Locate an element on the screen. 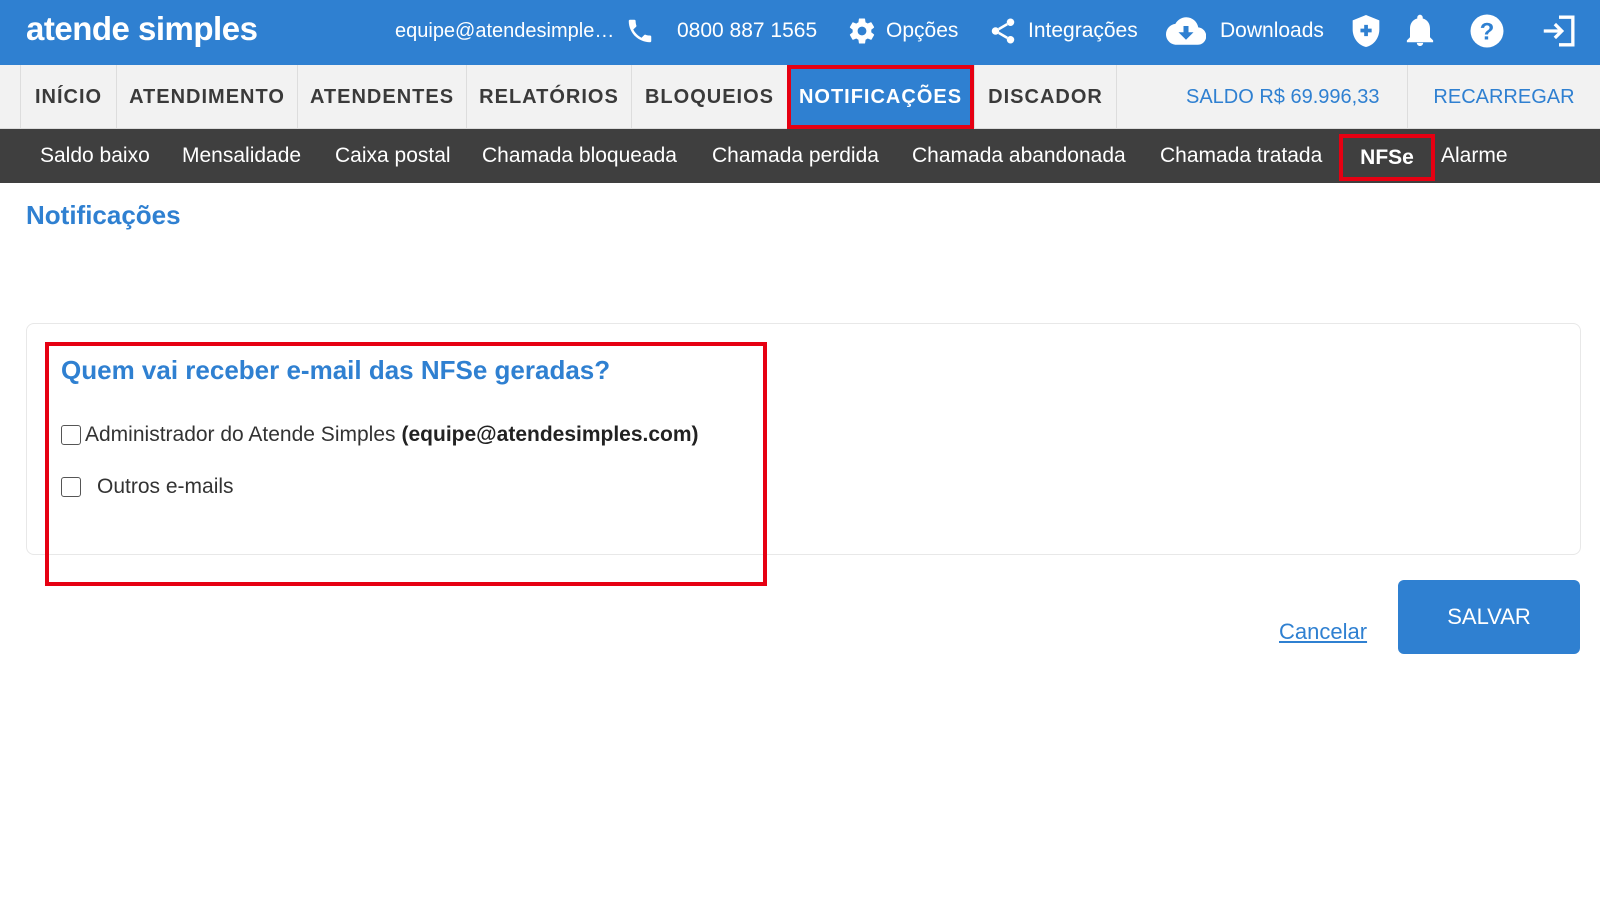  outros-checkbox is located at coordinates (71, 487).